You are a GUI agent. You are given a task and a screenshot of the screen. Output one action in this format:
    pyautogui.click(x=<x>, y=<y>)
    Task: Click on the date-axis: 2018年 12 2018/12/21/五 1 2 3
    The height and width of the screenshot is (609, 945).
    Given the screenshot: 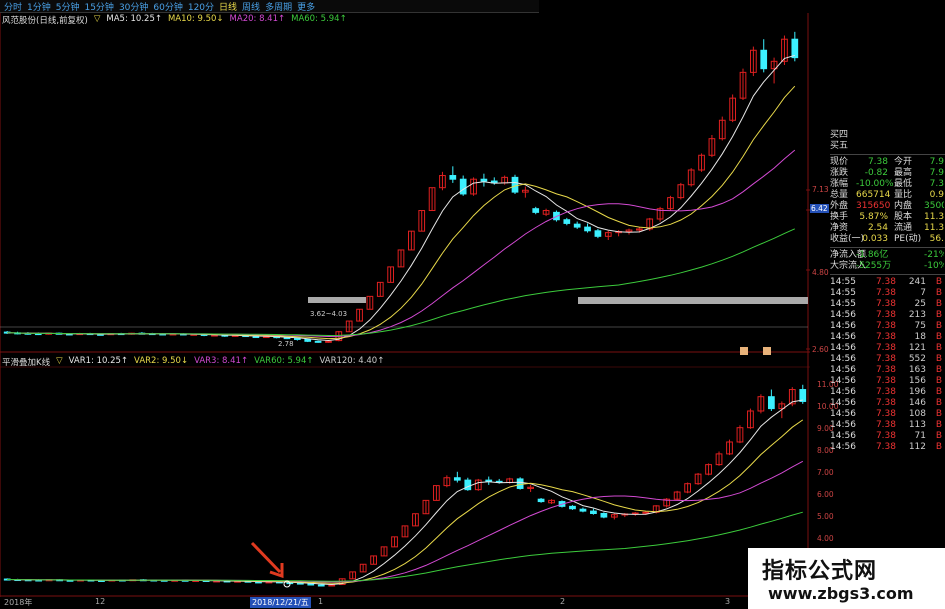 What is the action you would take?
    pyautogui.click(x=405, y=603)
    